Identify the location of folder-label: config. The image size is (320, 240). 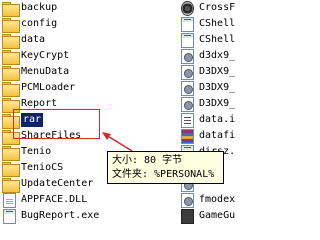
(39, 23).